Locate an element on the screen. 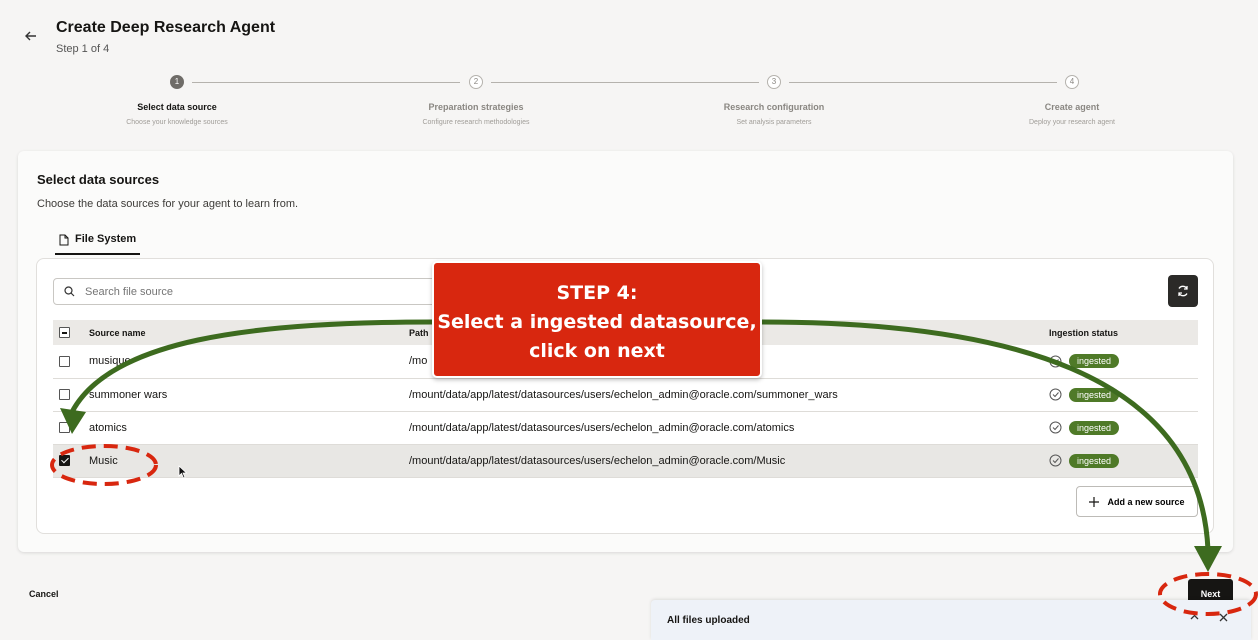 The image size is (1258, 640). step-3-title: Research configuration is located at coordinates (774, 107).